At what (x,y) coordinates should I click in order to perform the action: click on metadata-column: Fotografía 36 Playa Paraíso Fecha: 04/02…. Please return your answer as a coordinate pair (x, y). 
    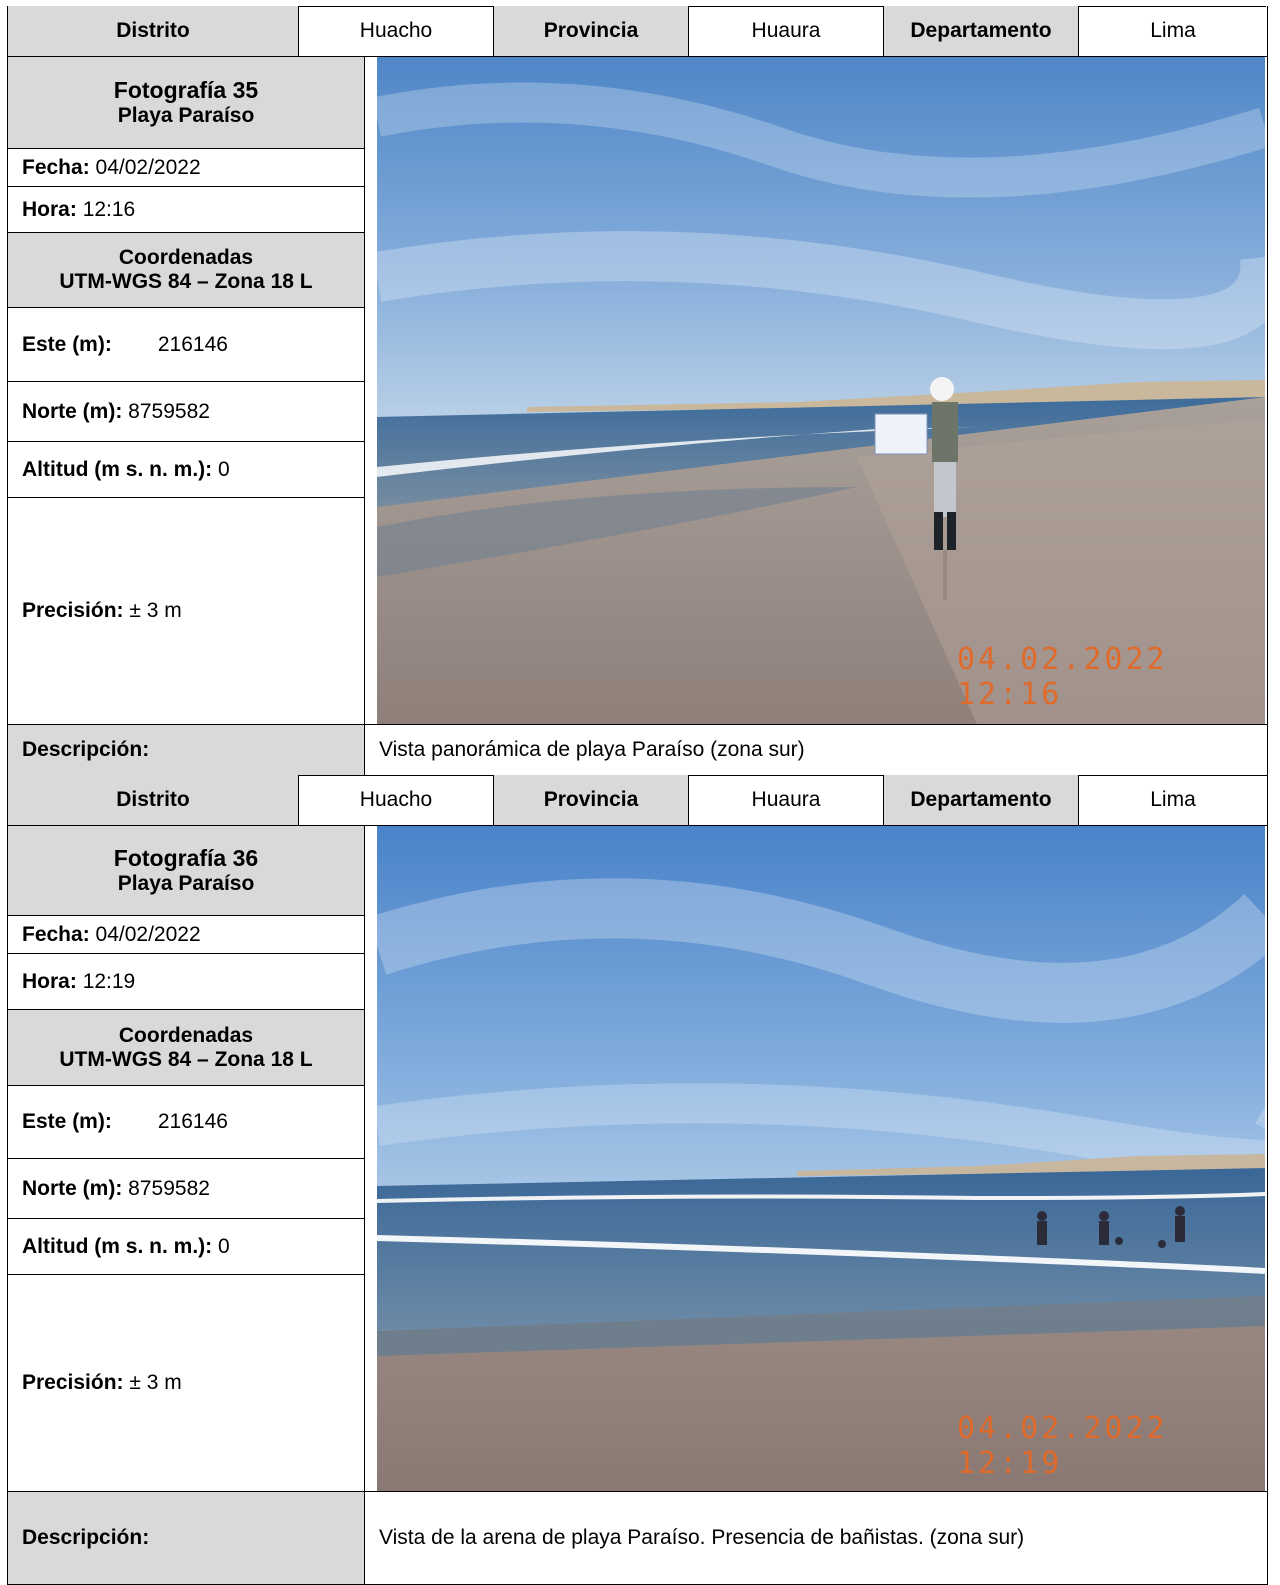
    Looking at the image, I should click on (186, 1158).